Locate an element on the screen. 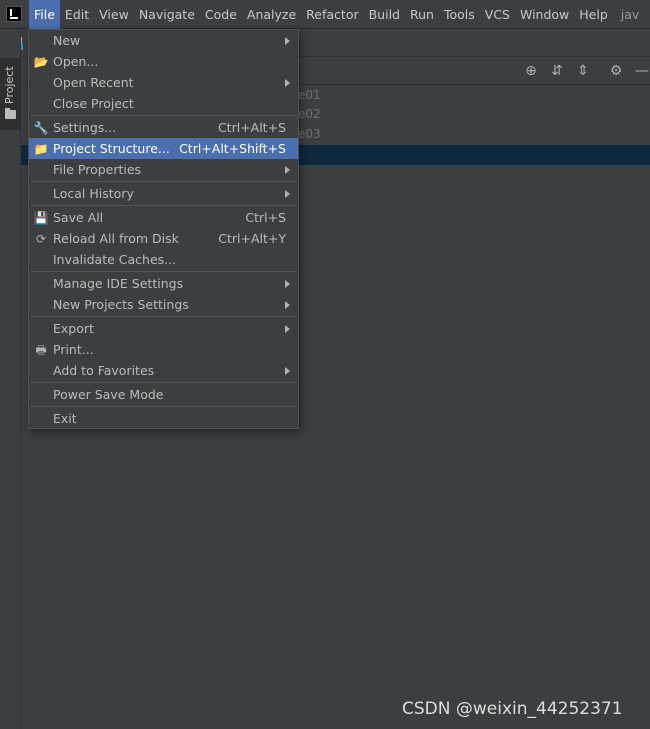 The width and height of the screenshot is (650, 729). menu-item-shortcut: Ctrl+Alt+Shift+S is located at coordinates (232, 148).